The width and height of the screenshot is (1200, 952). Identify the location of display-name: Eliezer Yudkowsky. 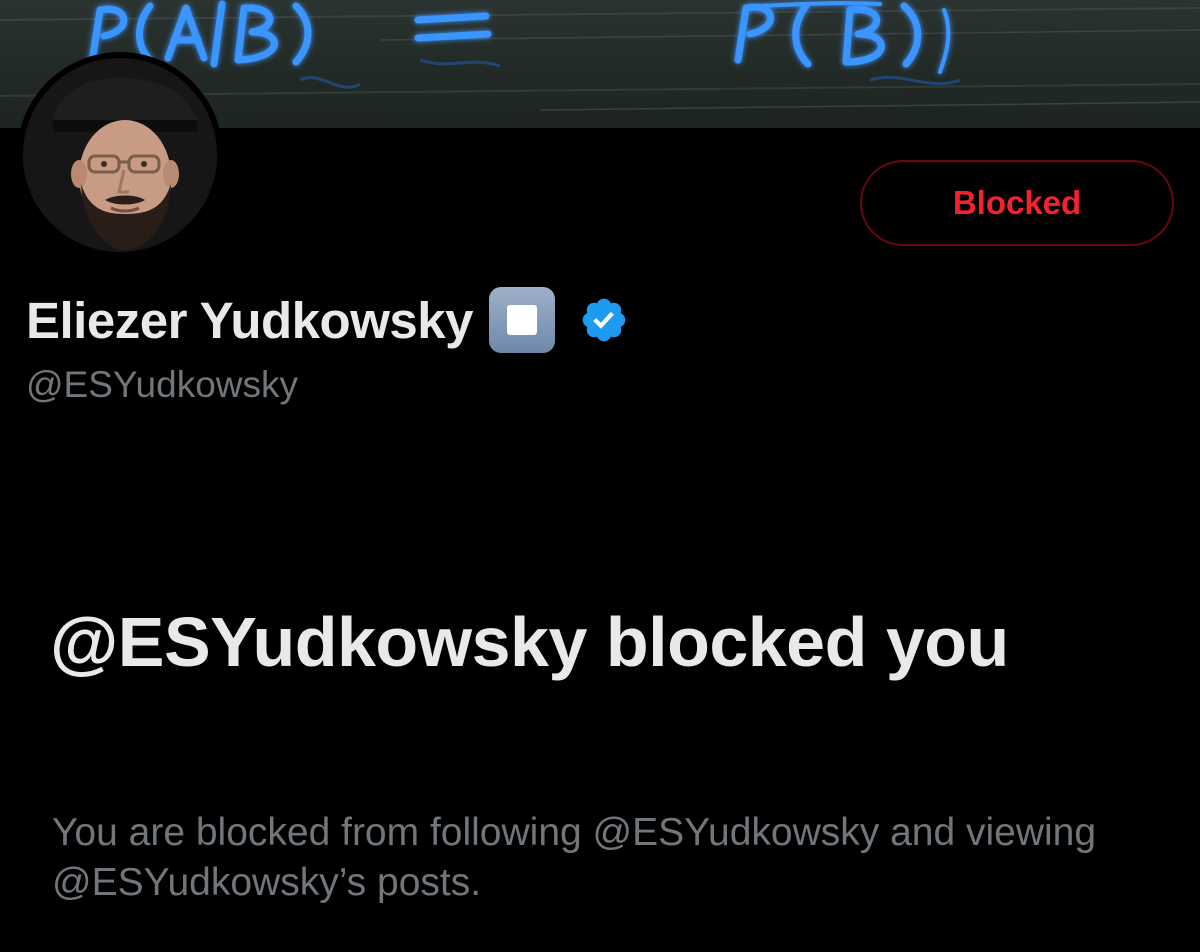
(249, 320).